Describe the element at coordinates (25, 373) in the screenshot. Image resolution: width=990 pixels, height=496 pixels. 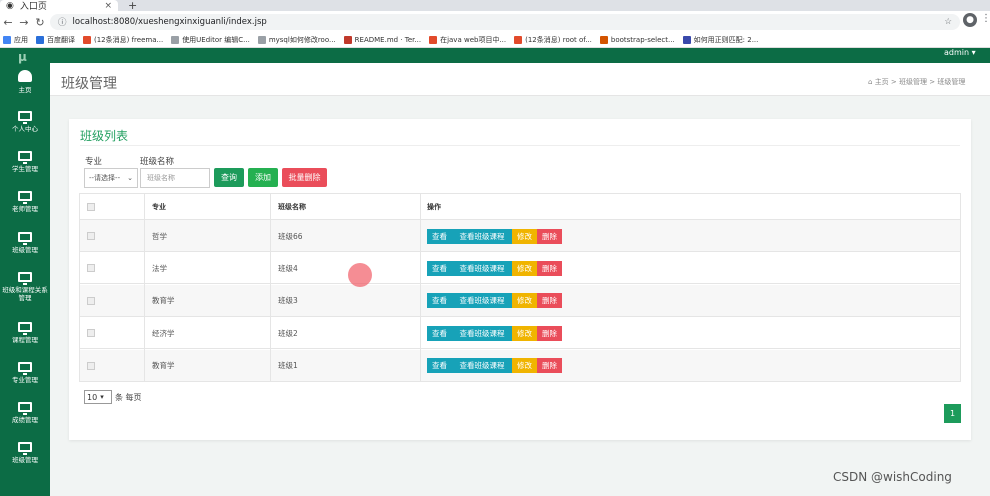
I see `sidebar-item: 专业管理` at that location.